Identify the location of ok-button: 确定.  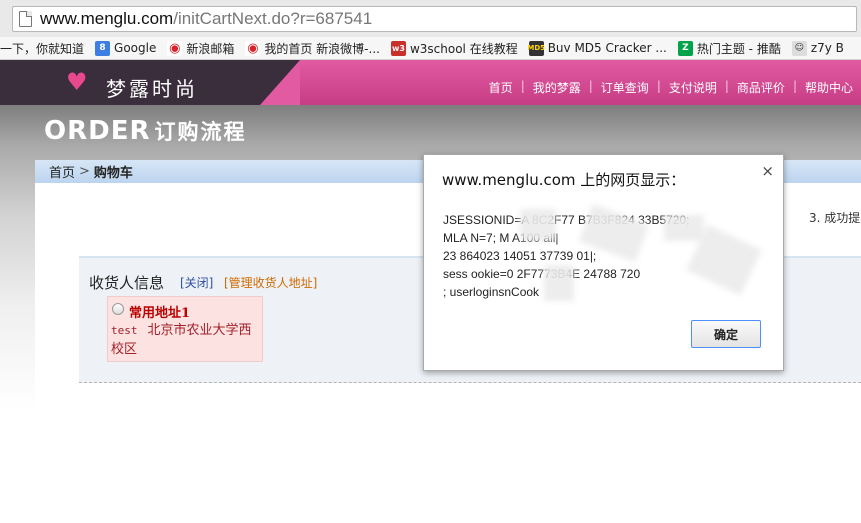
(726, 334).